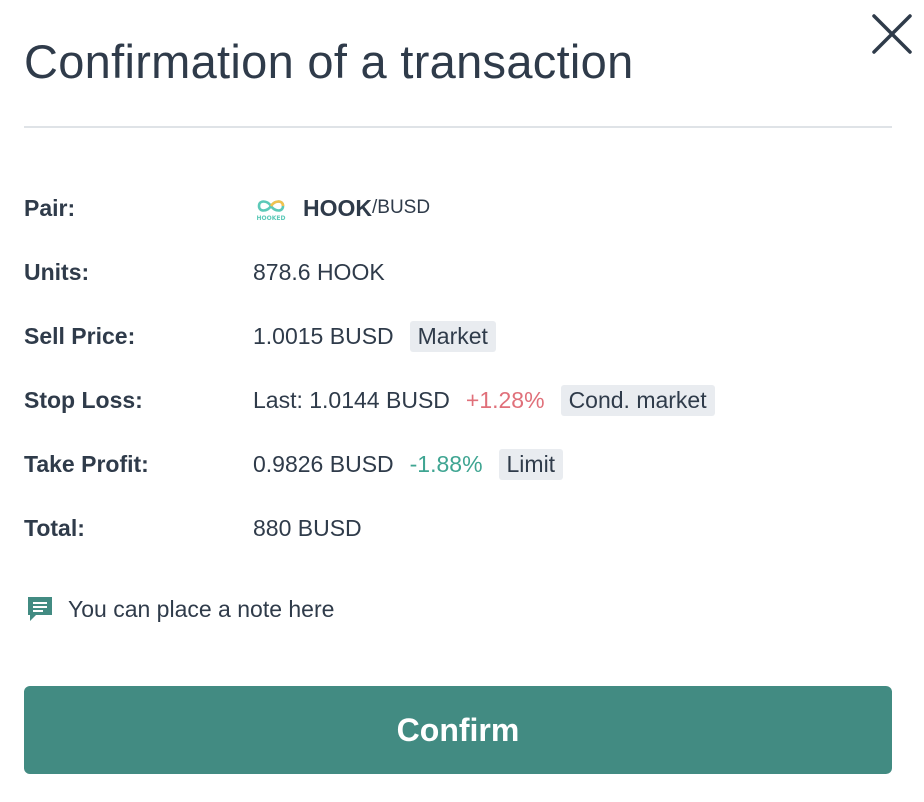  I want to click on pair-quote: /BUSD, so click(401, 207).